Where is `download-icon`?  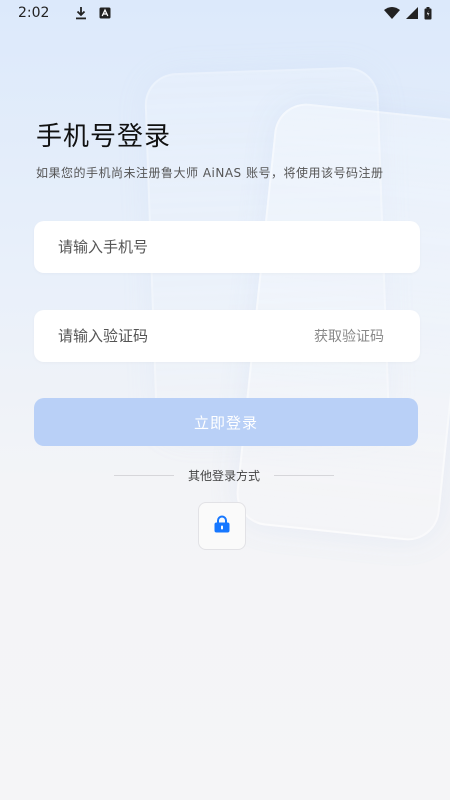
download-icon is located at coordinates (81, 13).